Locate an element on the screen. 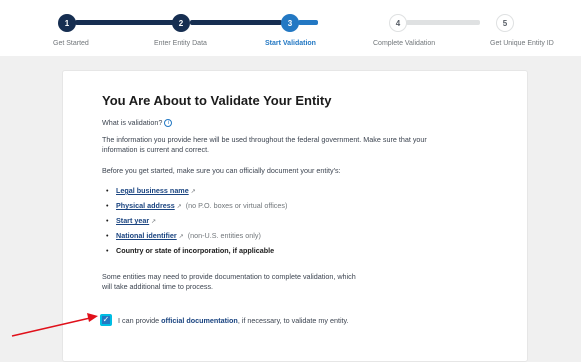  annotation-arrow-shaft is located at coordinates (51, 327).